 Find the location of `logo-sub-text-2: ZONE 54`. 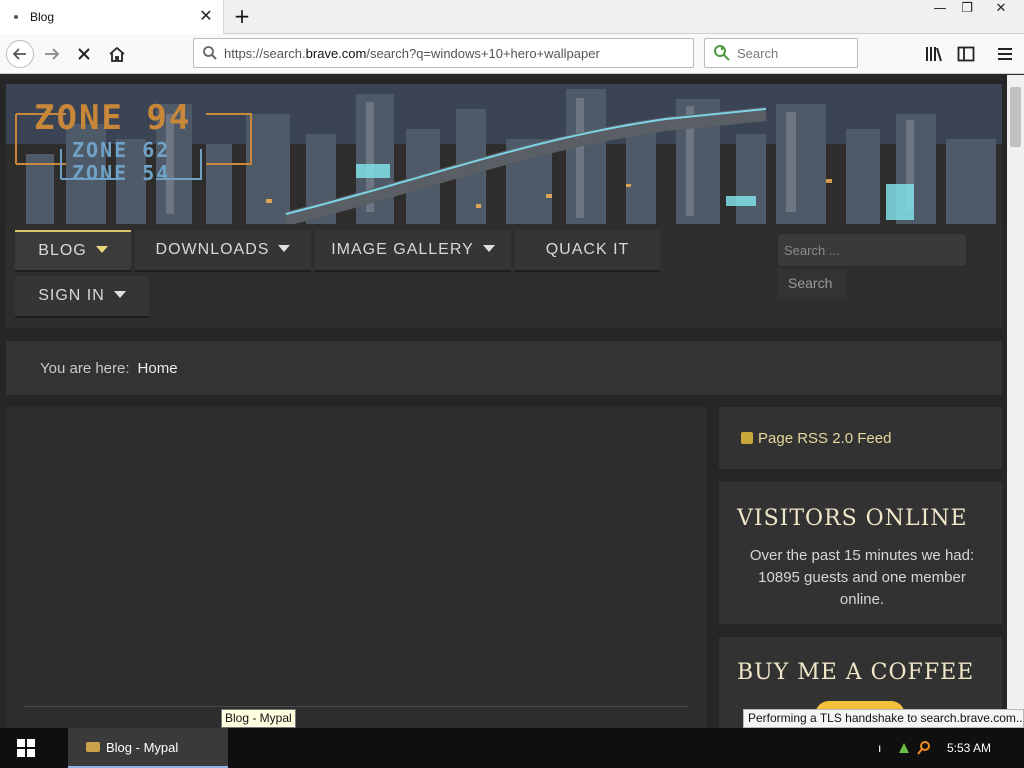

logo-sub-text-2: ZONE 54 is located at coordinates (121, 173).